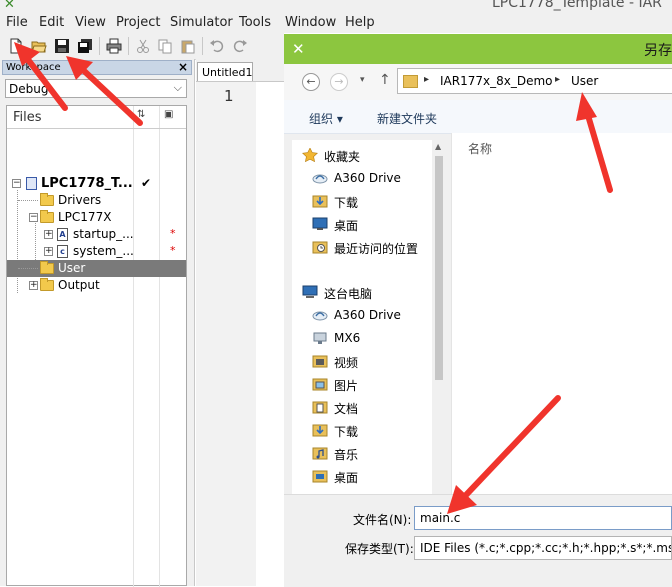 The width and height of the screenshot is (672, 587). Describe the element at coordinates (320, 453) in the screenshot. I see `music-folder-icon` at that location.